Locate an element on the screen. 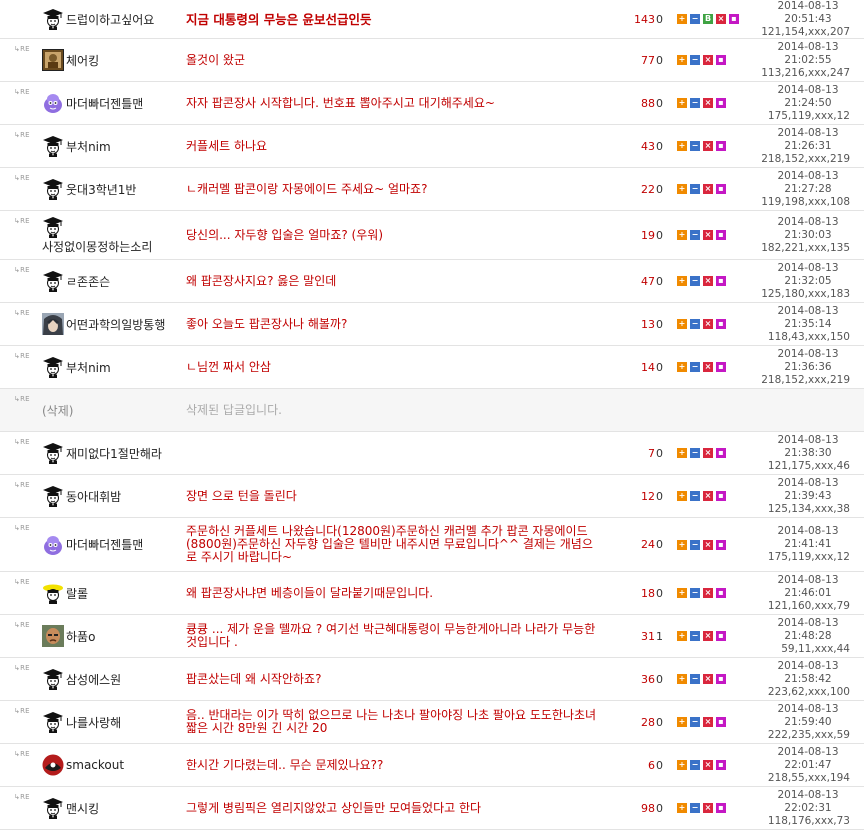 Image resolution: width=864 pixels, height=830 pixels. comment-title-link: 그렇게 병림픽은 열리지않았고 상인들만 모여들었다고 한다 is located at coordinates (392, 808).